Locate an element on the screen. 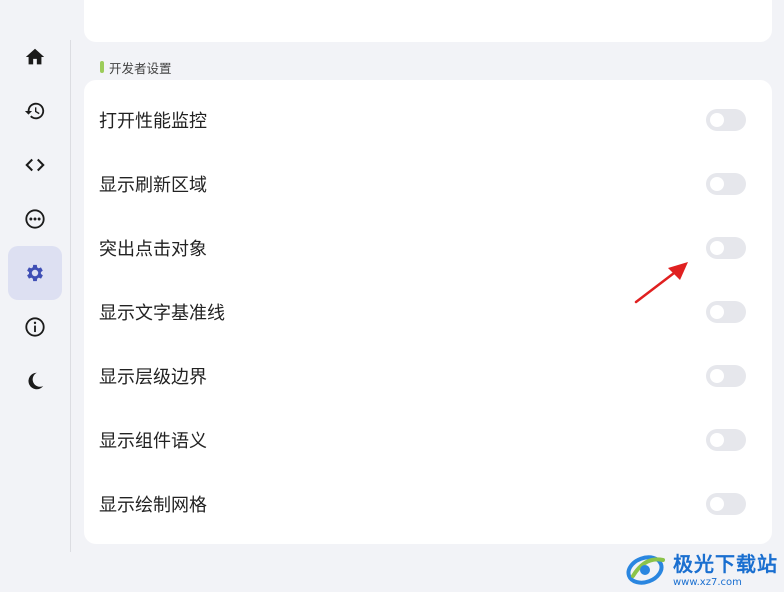 The image size is (784, 592). setting-row: 显示组件语义 is located at coordinates (428, 440).